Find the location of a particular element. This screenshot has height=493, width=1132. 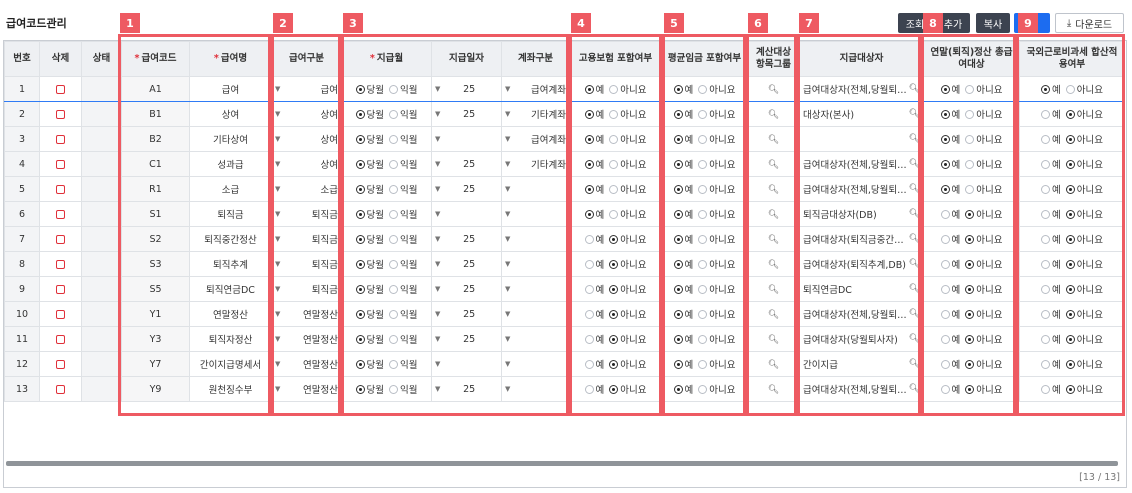

name-cell: 퇴직자정산 is located at coordinates (230, 339).